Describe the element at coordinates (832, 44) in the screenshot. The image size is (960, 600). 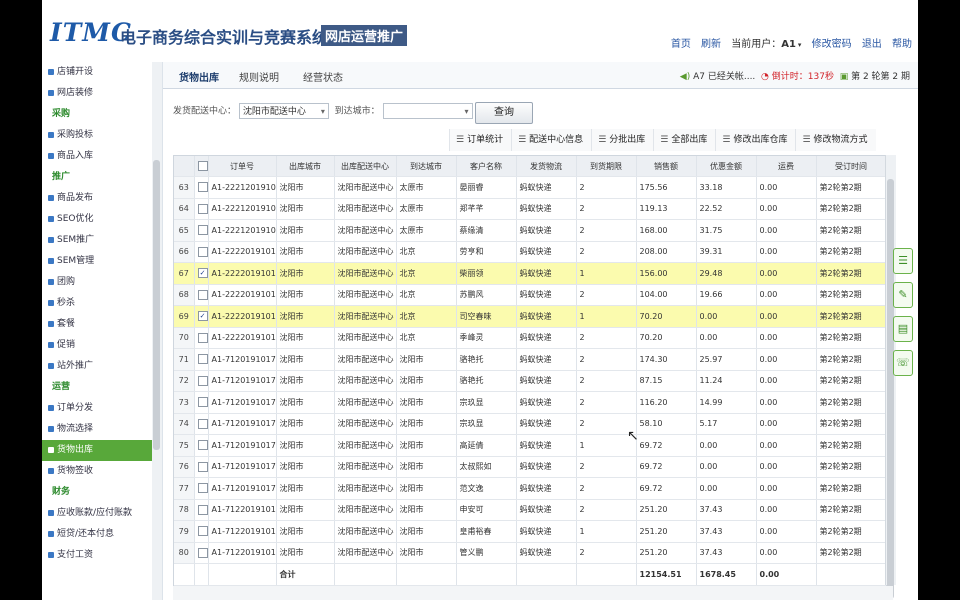
I see `change-password-link: 修改密码` at that location.